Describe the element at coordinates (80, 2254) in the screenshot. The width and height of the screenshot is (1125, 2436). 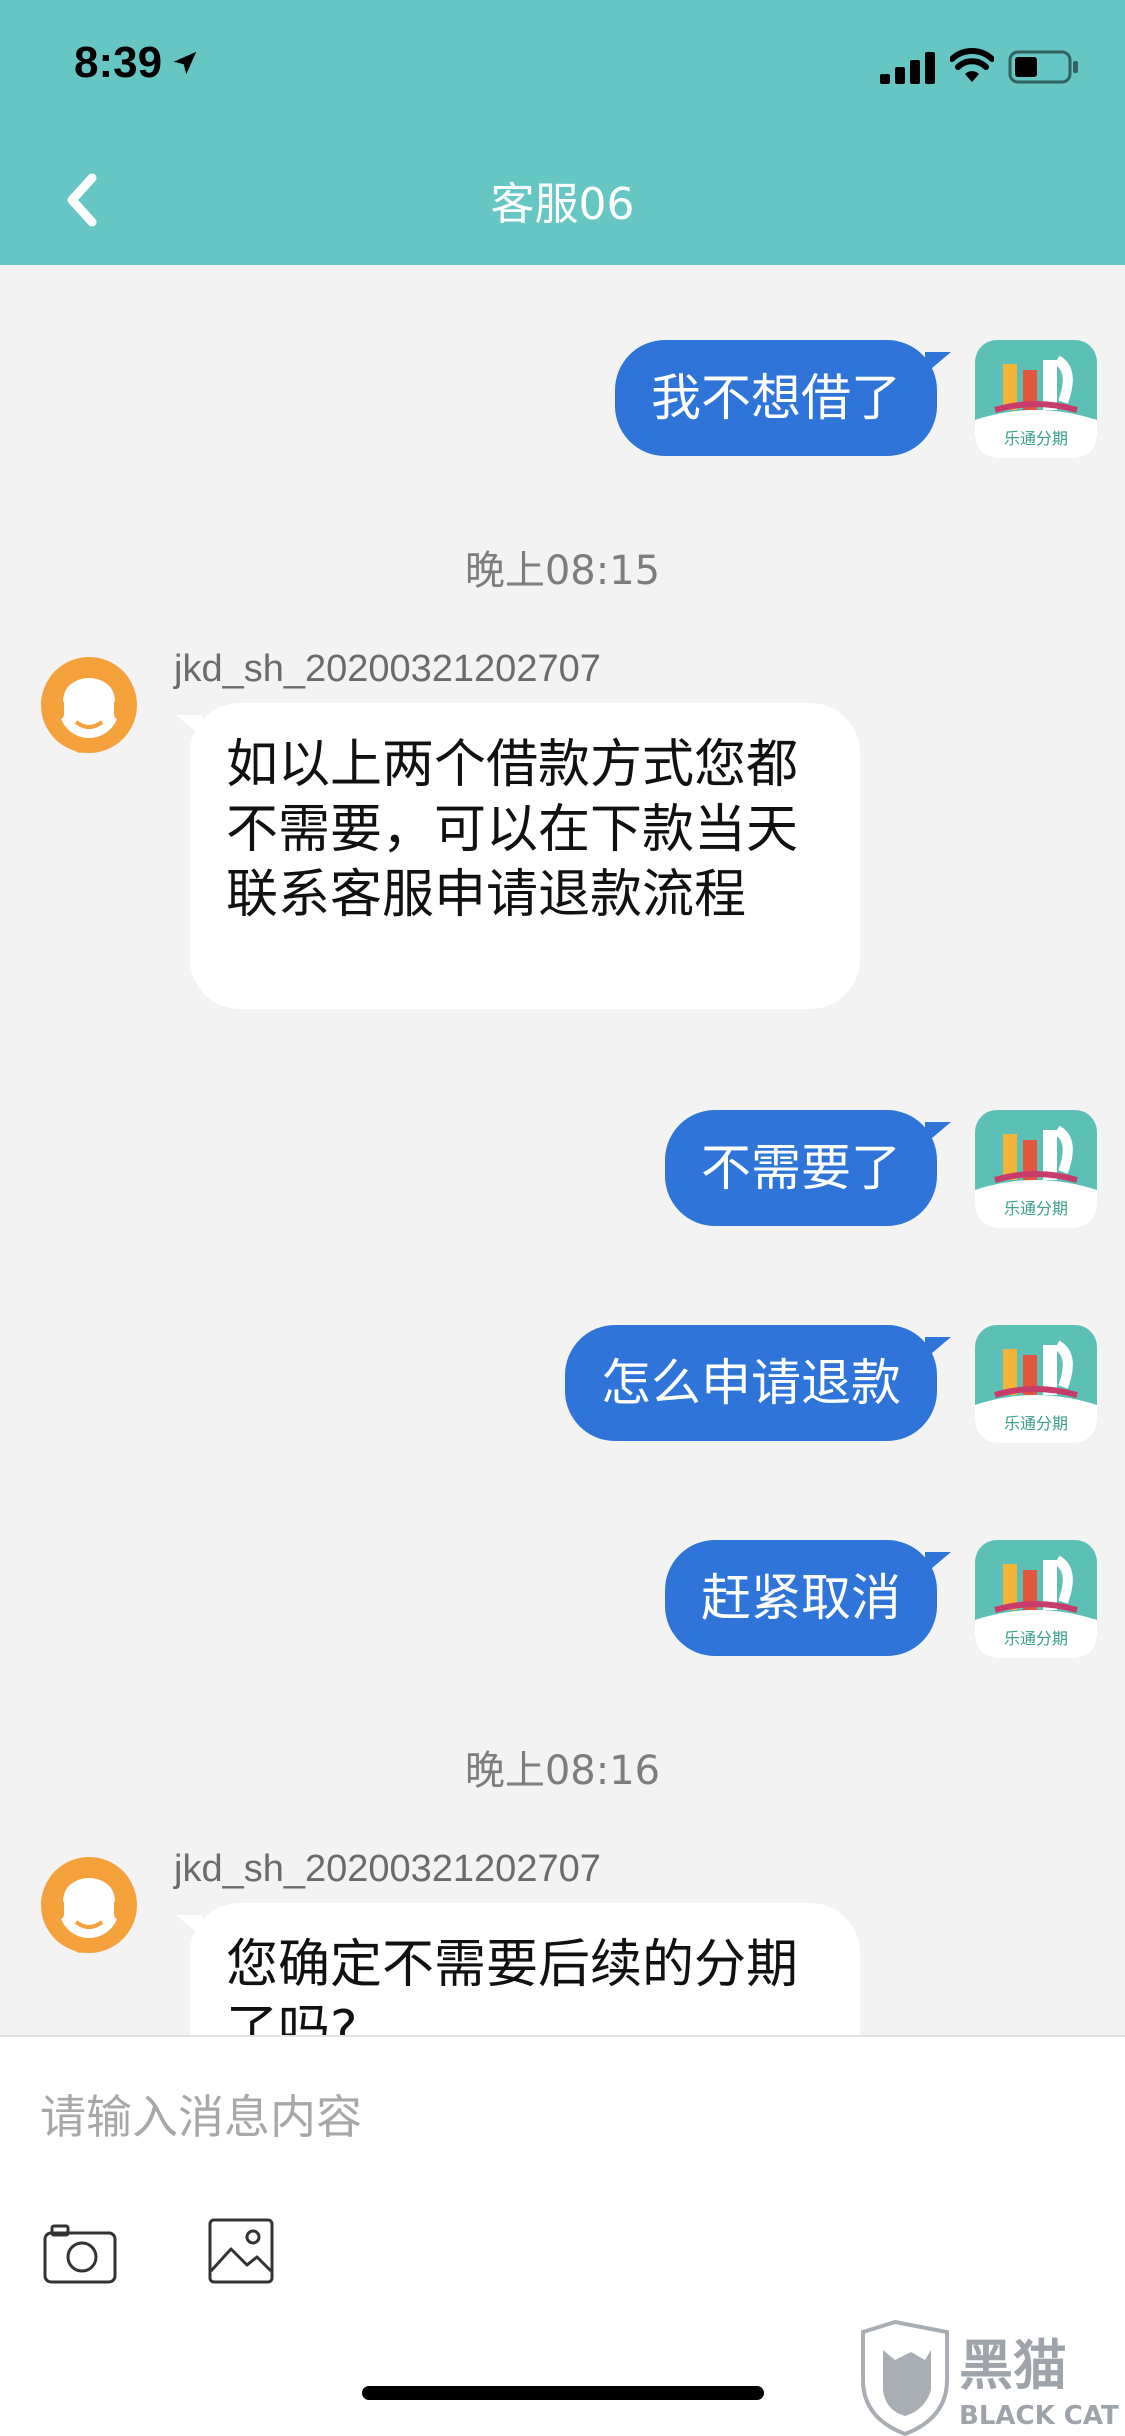
I see `camera-icon` at that location.